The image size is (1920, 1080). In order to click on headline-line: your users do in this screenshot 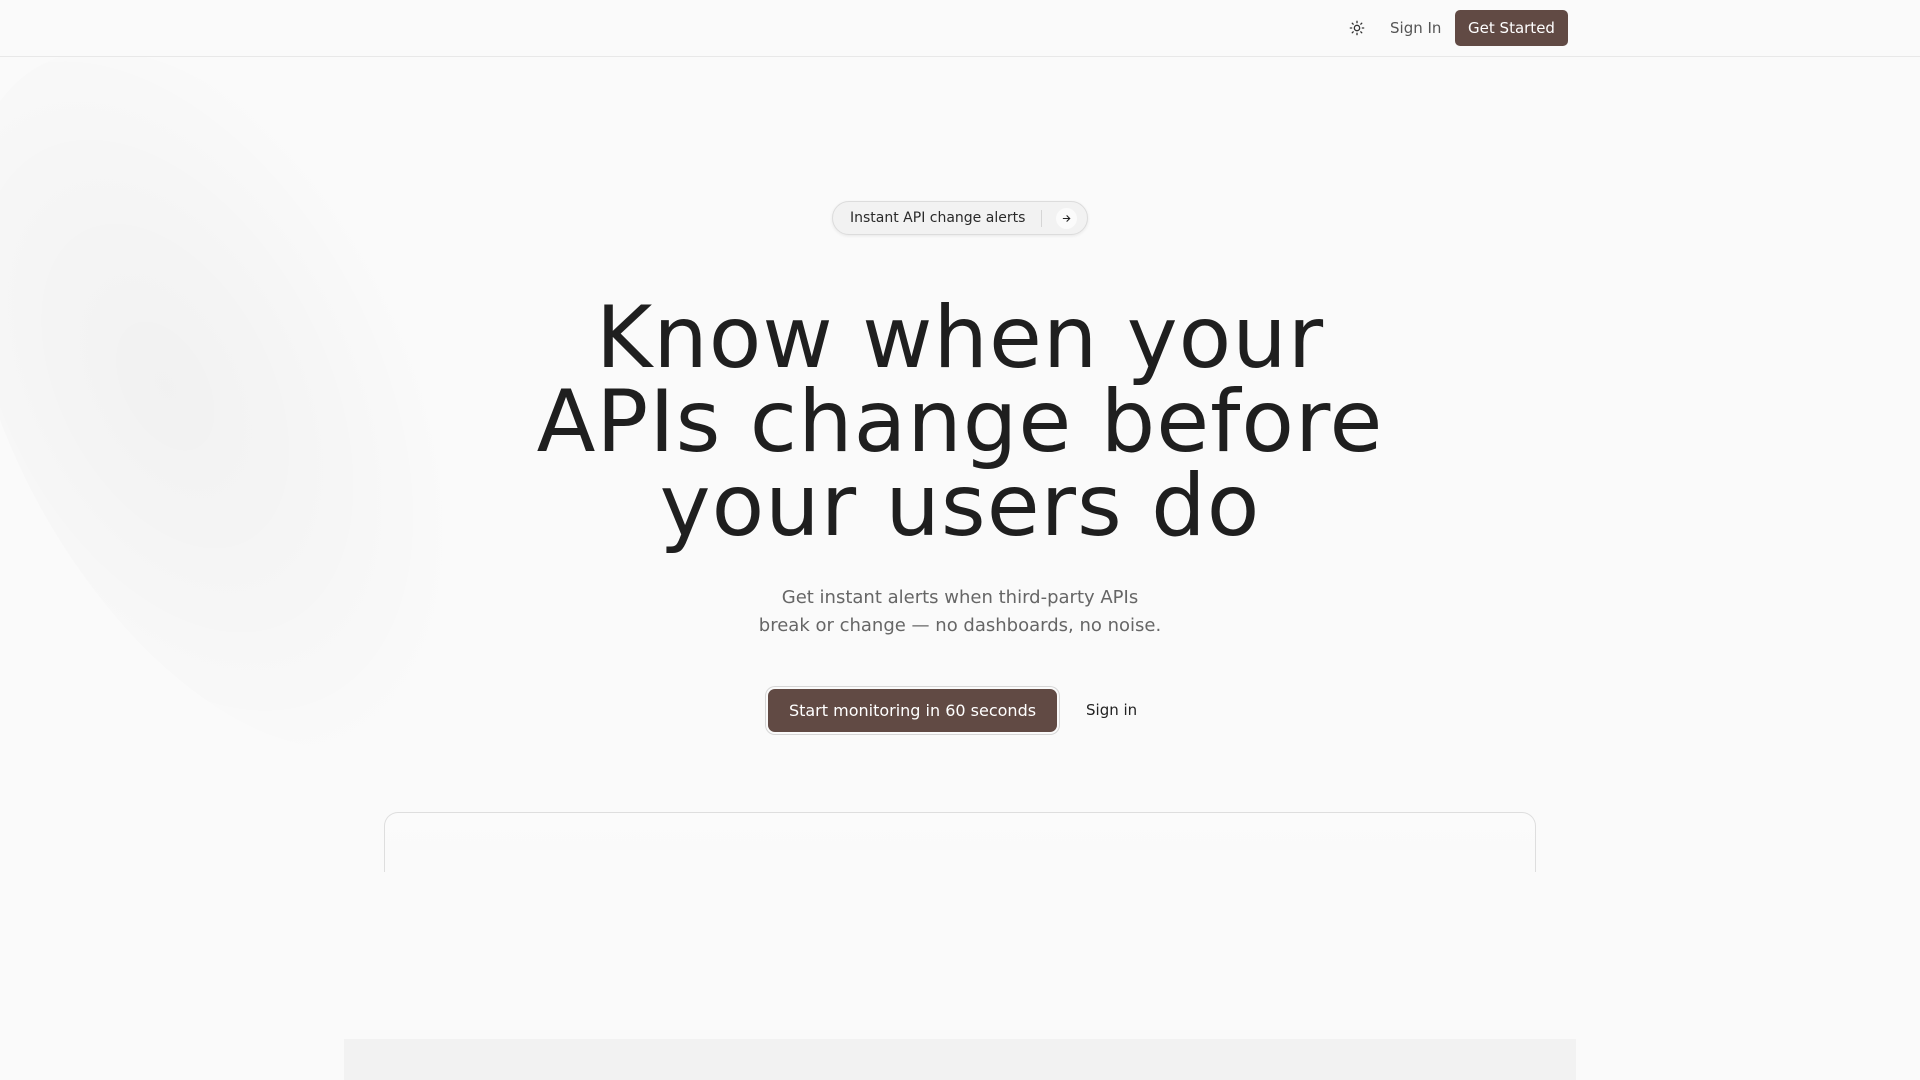, I will do `click(960, 506)`.